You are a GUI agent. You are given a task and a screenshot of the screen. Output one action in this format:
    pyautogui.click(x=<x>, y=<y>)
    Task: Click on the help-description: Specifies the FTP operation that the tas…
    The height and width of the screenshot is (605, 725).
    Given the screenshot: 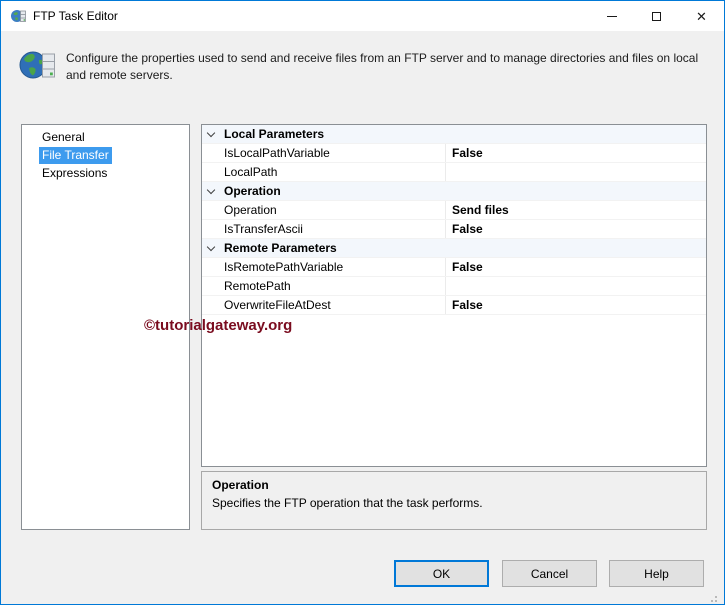 What is the action you would take?
    pyautogui.click(x=347, y=503)
    